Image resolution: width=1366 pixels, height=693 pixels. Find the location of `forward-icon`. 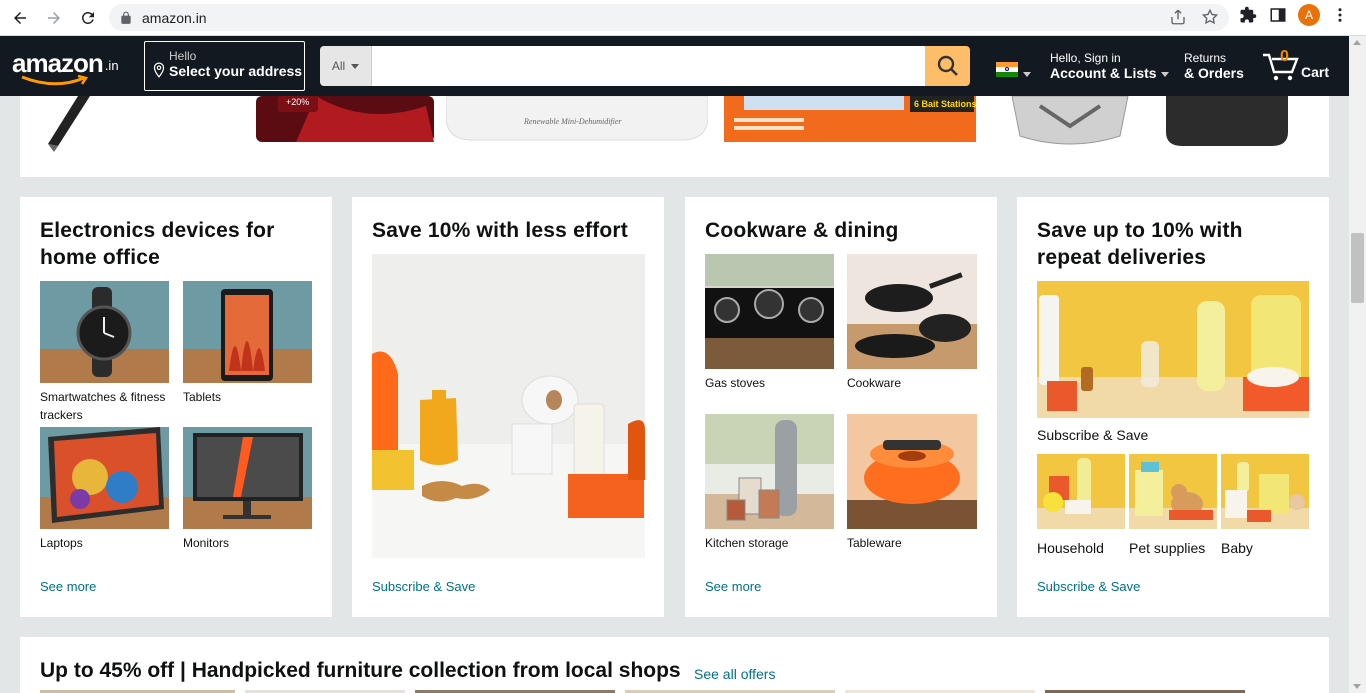

forward-icon is located at coordinates (54, 18).